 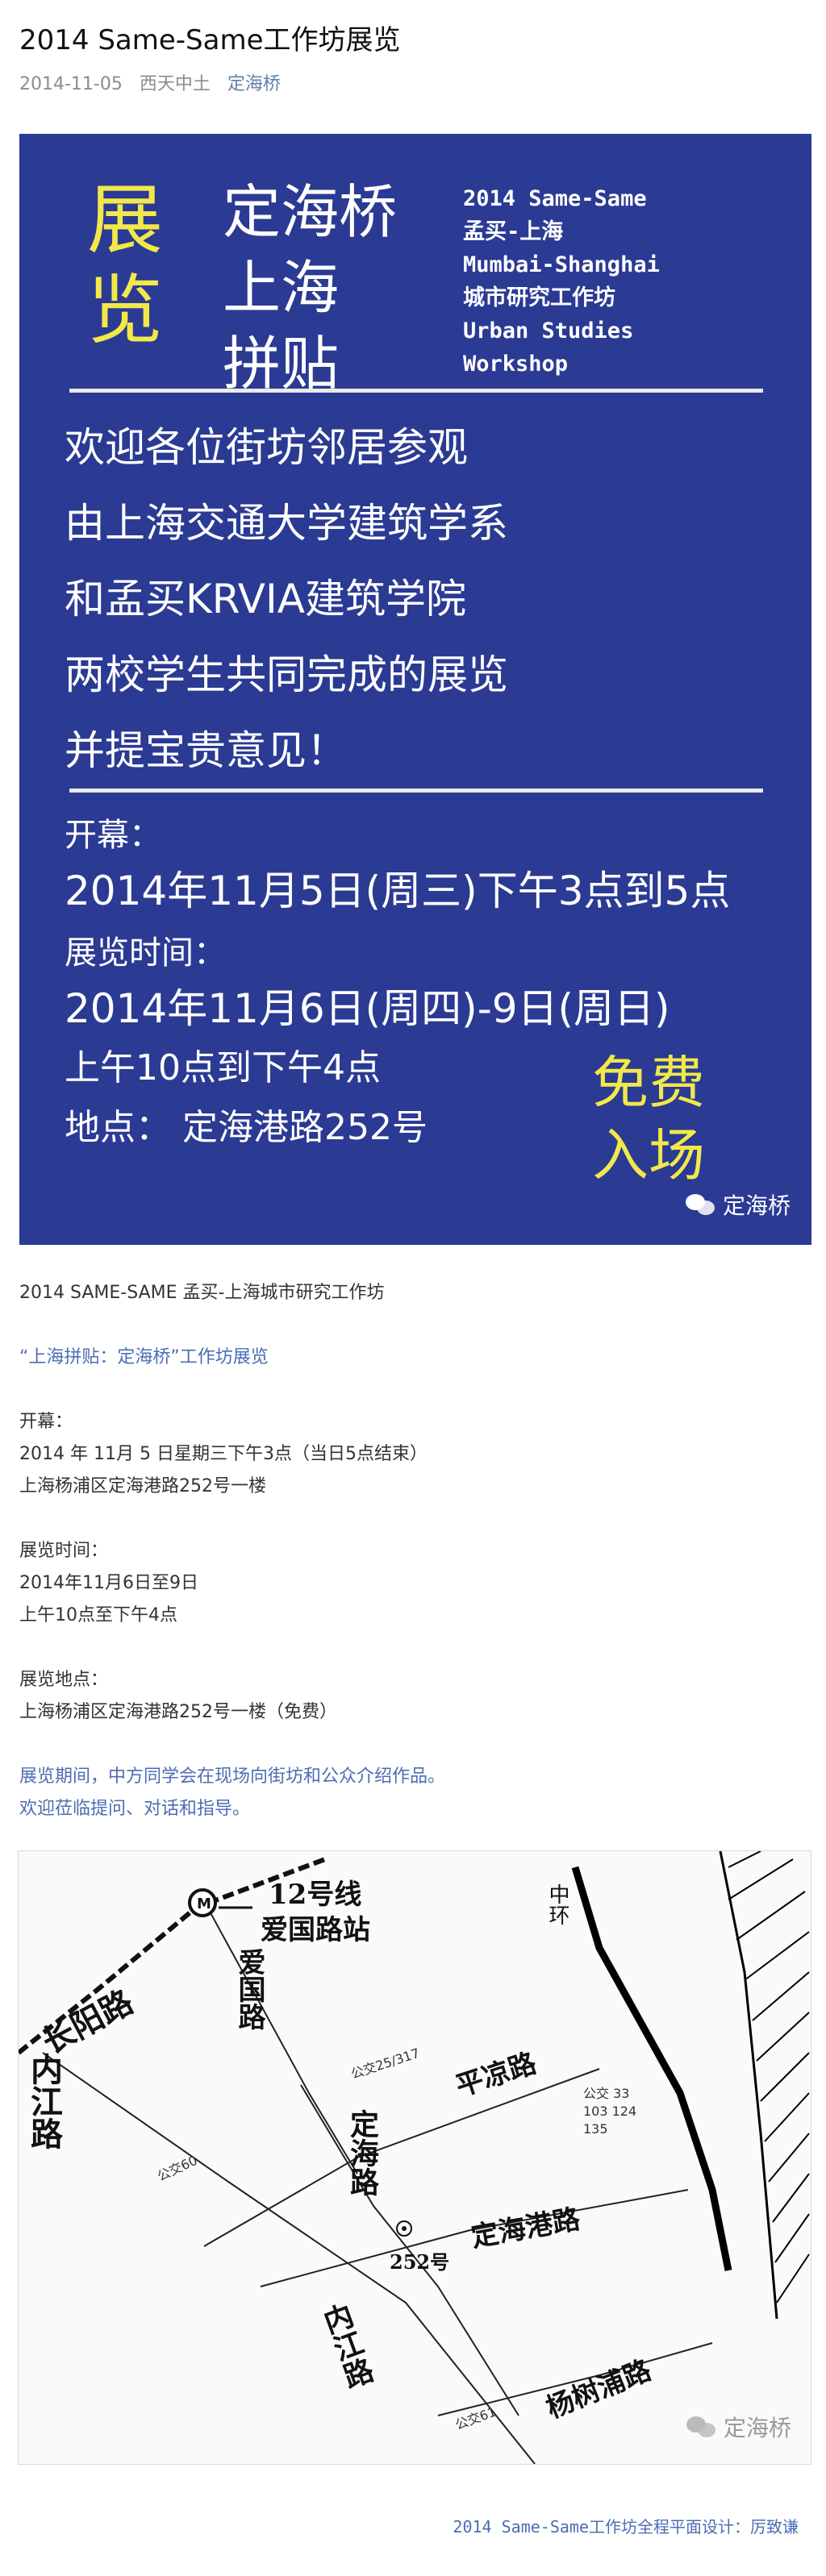 What do you see at coordinates (64, 1680) in the screenshot?
I see `venue-label: 展览地点：` at bounding box center [64, 1680].